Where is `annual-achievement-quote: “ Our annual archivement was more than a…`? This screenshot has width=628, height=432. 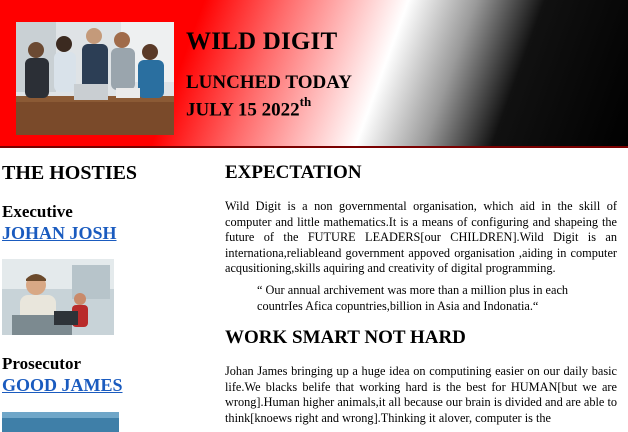
annual-achievement-quote: “ Our annual archivement was more than a… is located at coordinates (413, 298).